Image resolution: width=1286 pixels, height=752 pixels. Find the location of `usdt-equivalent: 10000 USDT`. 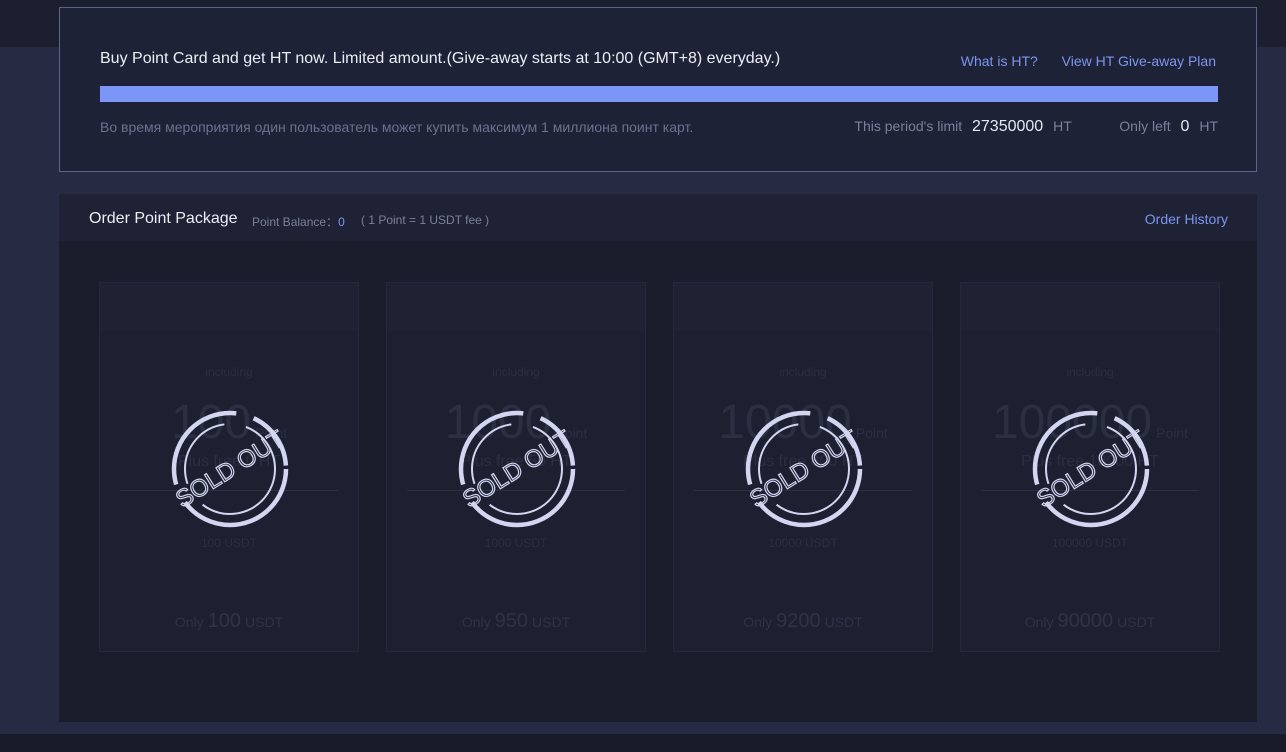

usdt-equivalent: 10000 USDT is located at coordinates (803, 543).